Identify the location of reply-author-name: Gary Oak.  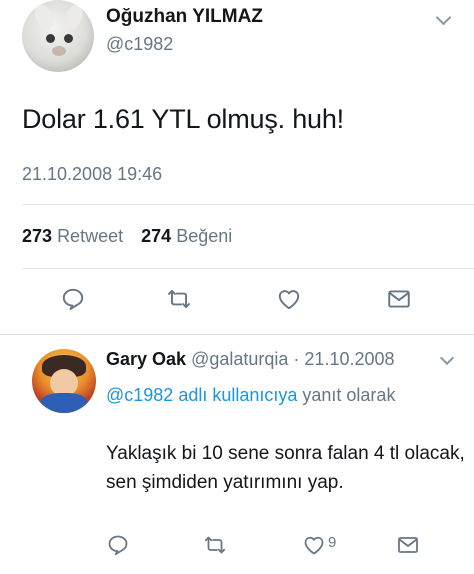
(146, 359).